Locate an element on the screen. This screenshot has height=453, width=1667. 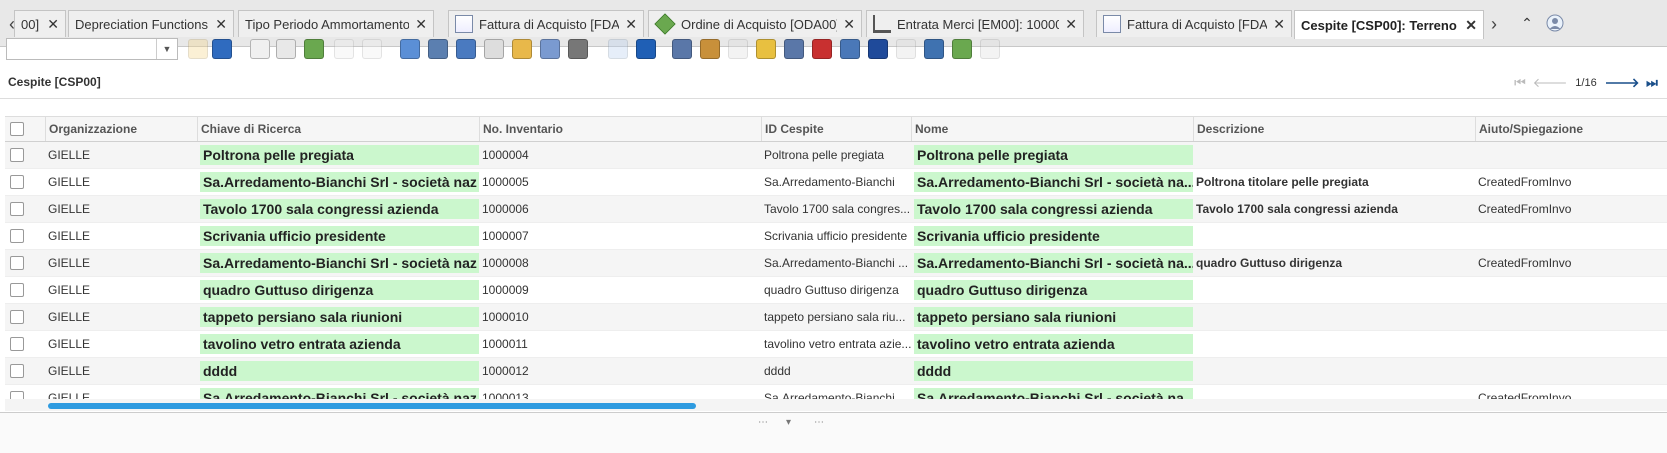
table-cell-inv: 1000013 is located at coordinates (620, 392).